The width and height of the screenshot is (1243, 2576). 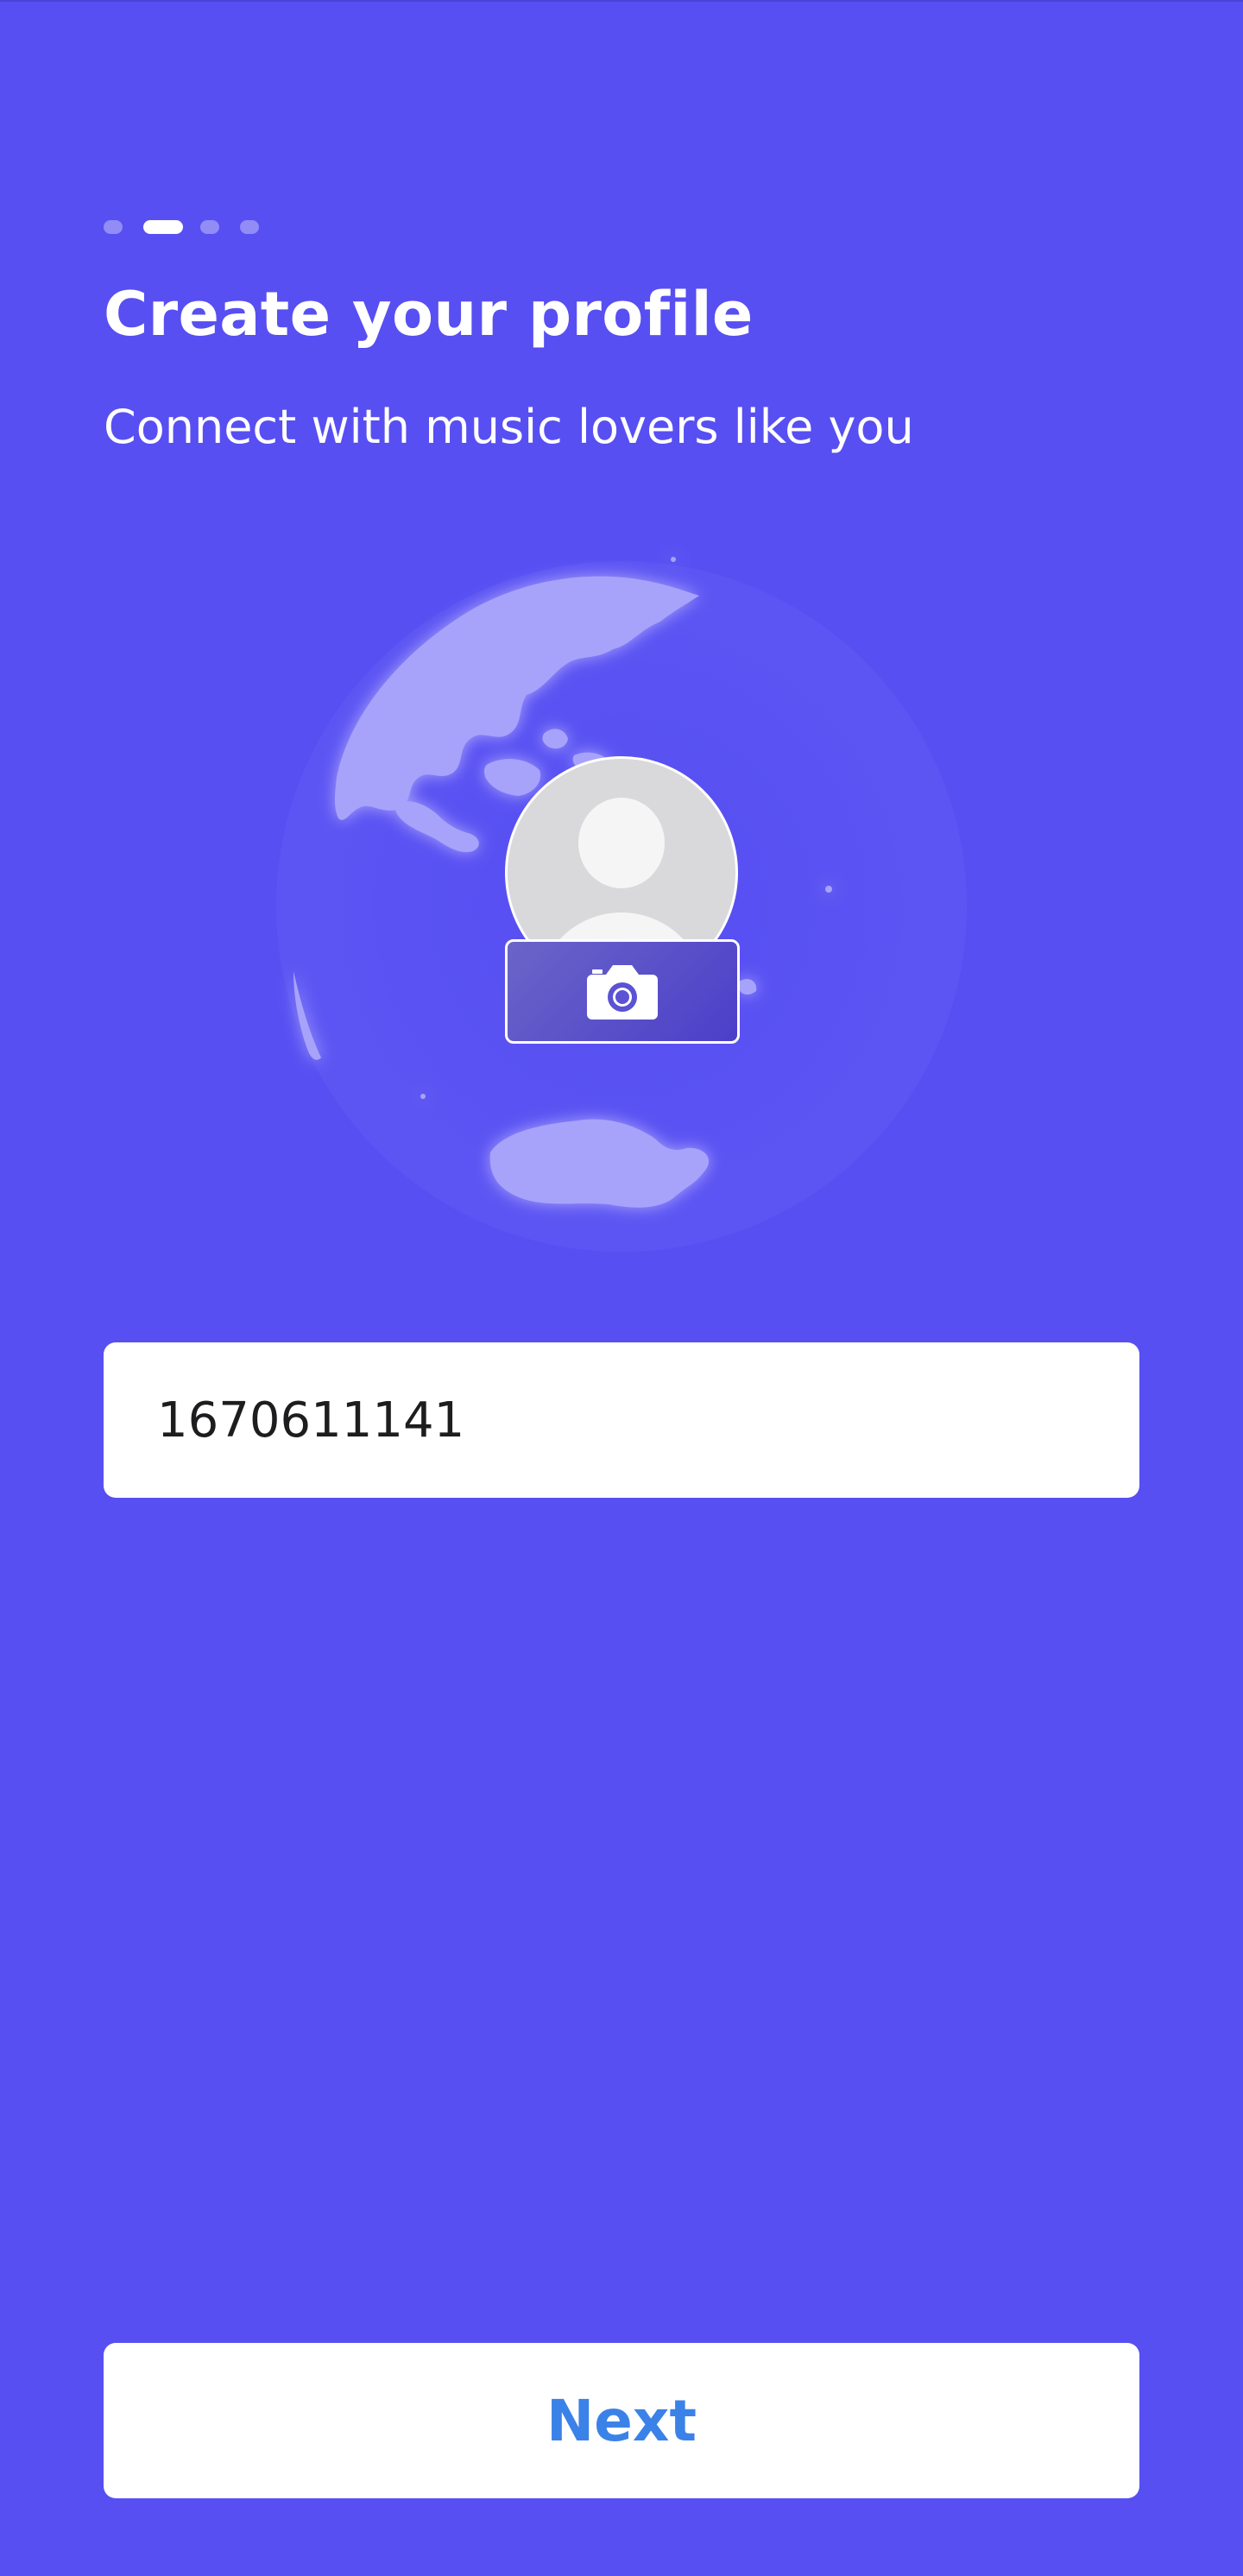 I want to click on camera-icon, so click(x=622, y=992).